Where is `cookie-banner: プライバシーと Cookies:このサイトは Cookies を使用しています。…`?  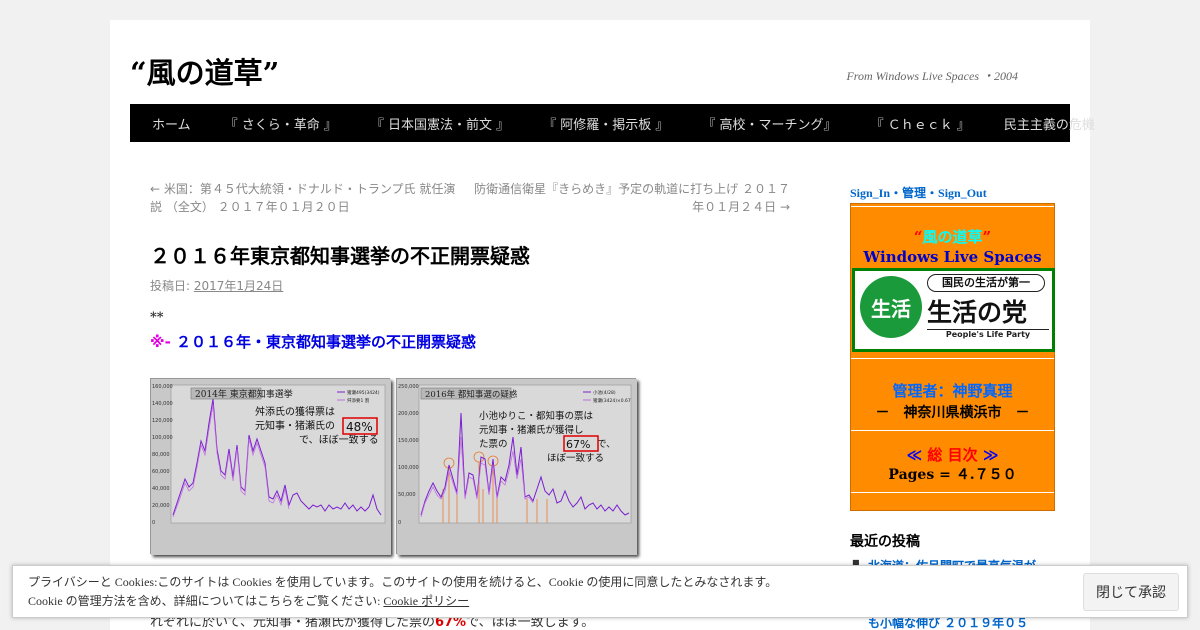
cookie-banner: プライバシーと Cookies:このサイトは Cookies を使用しています。… is located at coordinates (600, 591).